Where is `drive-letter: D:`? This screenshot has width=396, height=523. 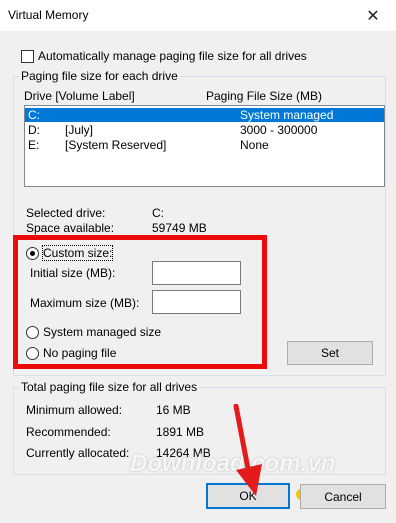
drive-letter: D: is located at coordinates (34, 130).